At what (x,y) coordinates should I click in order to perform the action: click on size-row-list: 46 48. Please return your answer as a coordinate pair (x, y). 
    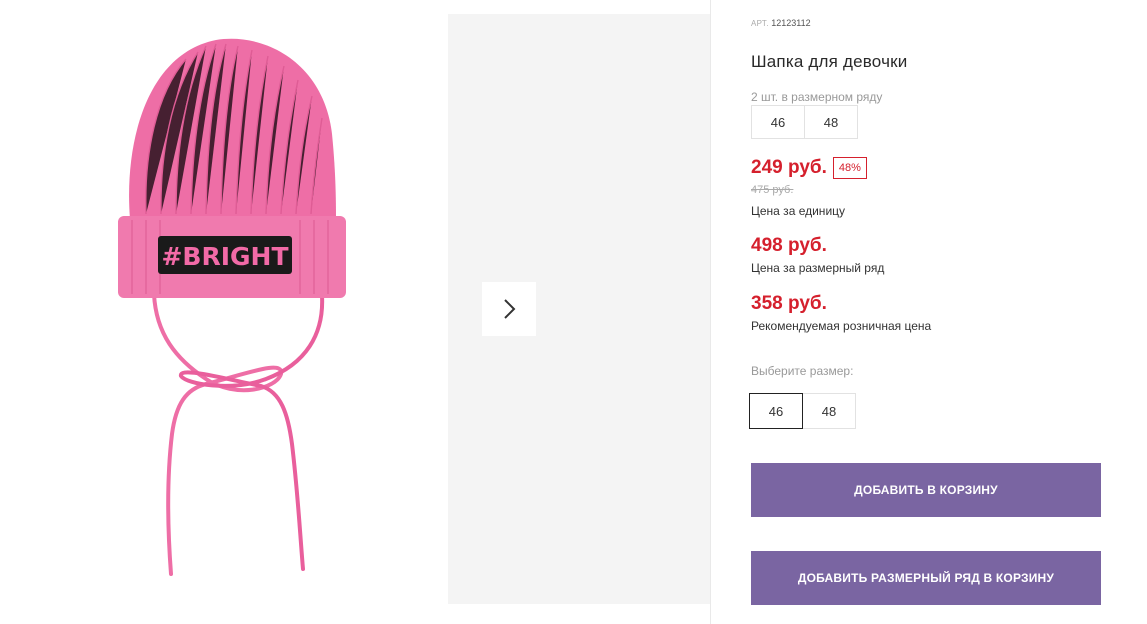
    Looking at the image, I should click on (804, 122).